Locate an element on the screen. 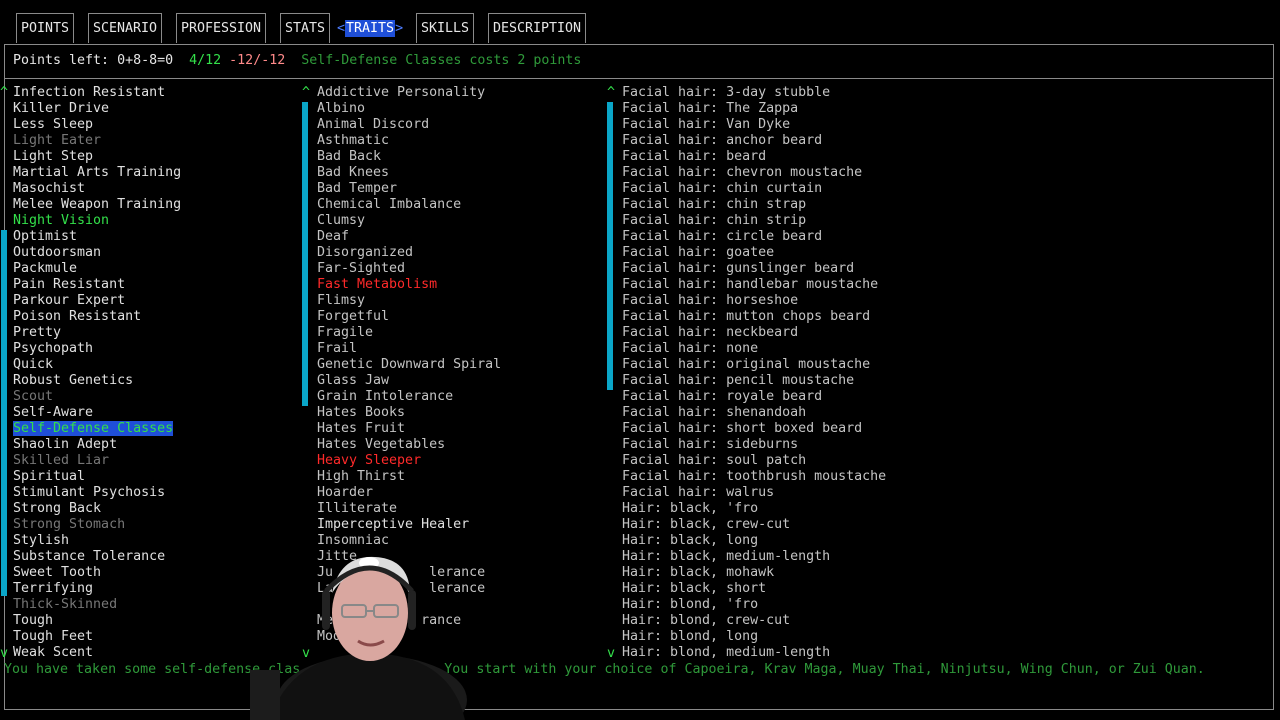  list-item: Spiritual is located at coordinates (97, 477).